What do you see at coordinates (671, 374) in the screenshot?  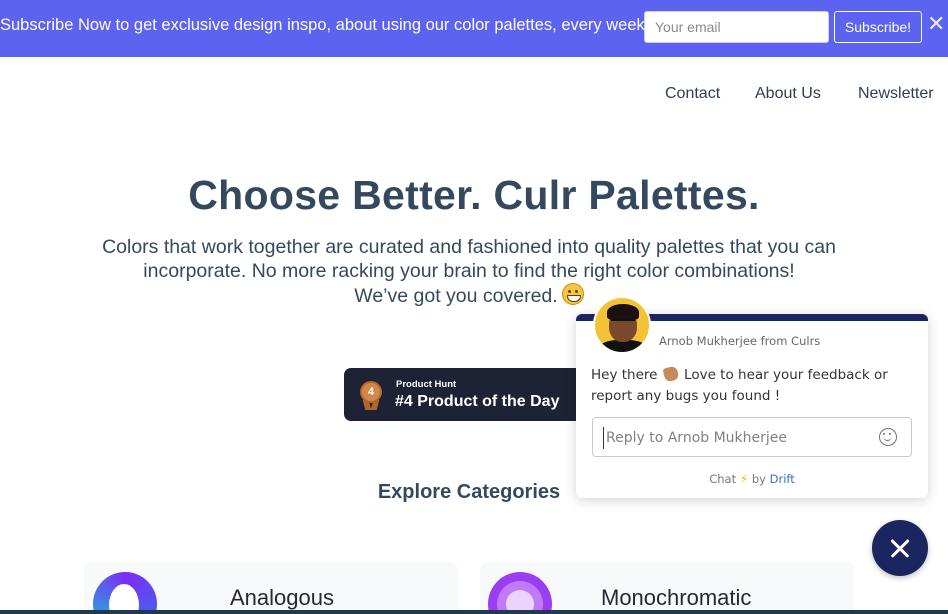 I see `waving-hand-icon` at bounding box center [671, 374].